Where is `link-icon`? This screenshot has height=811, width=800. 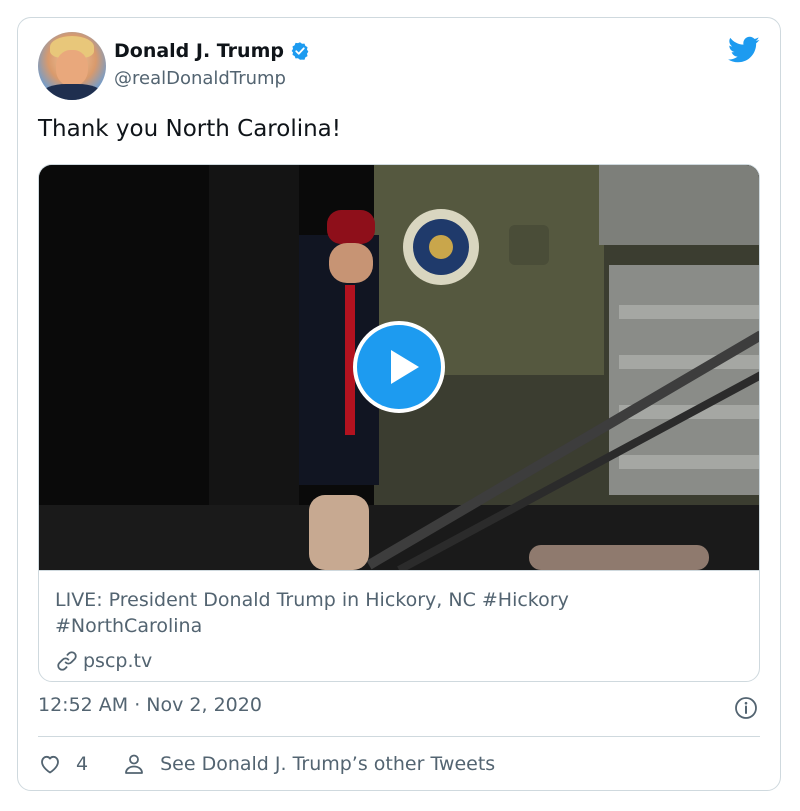
link-icon is located at coordinates (67, 661).